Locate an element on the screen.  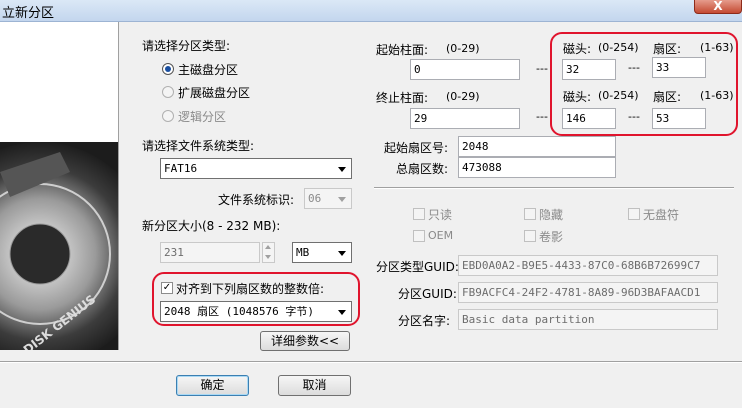
start-cylinder-range: (0-29) is located at coordinates (463, 48).